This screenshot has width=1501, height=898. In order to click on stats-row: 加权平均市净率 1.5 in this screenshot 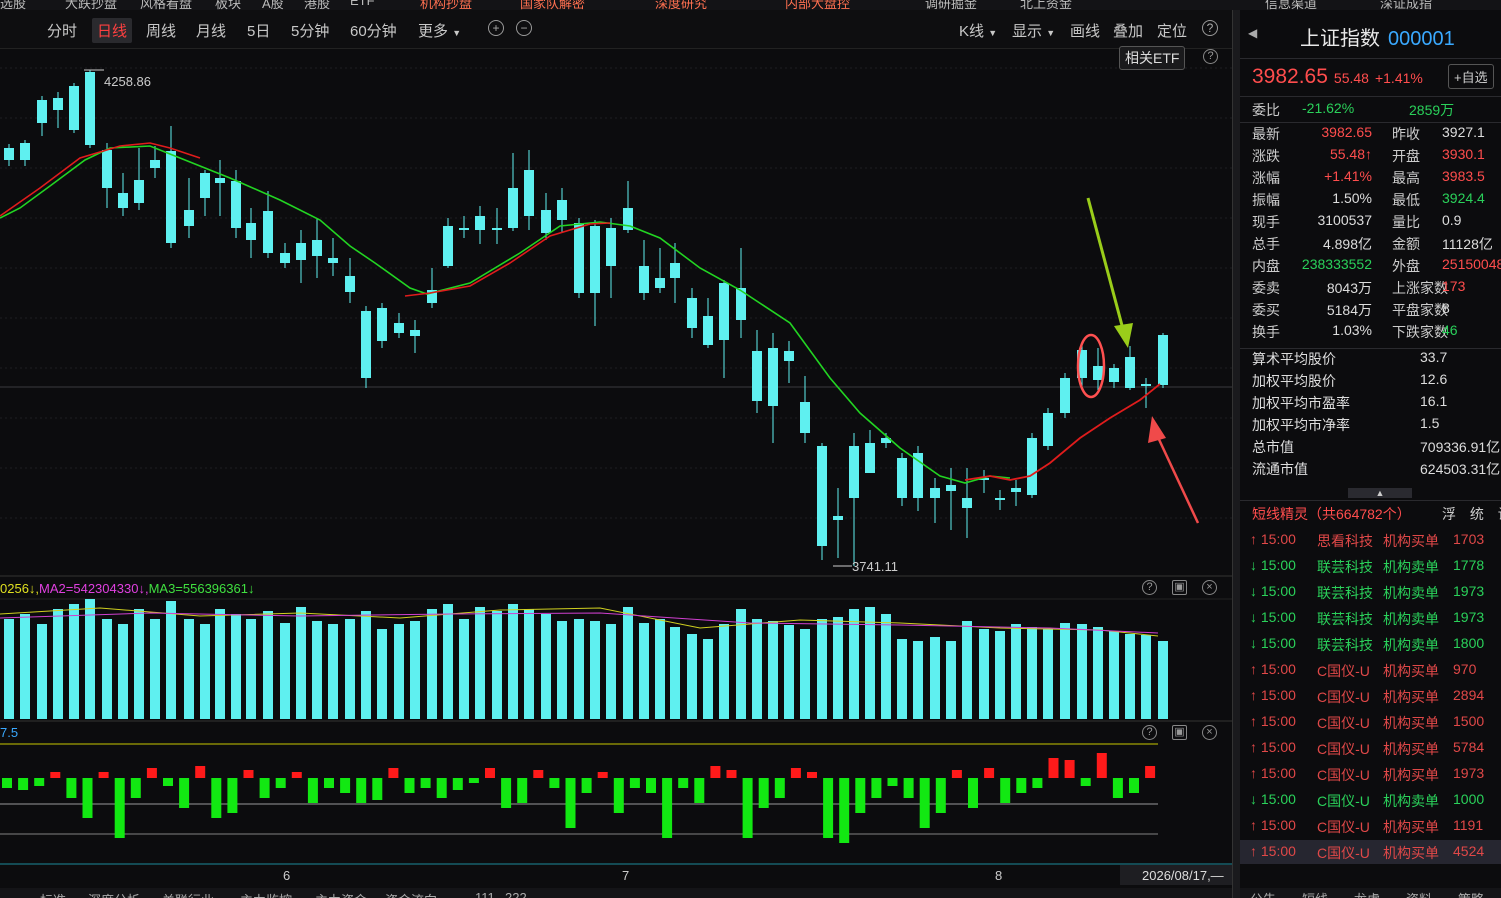, I will do `click(1376, 426)`.